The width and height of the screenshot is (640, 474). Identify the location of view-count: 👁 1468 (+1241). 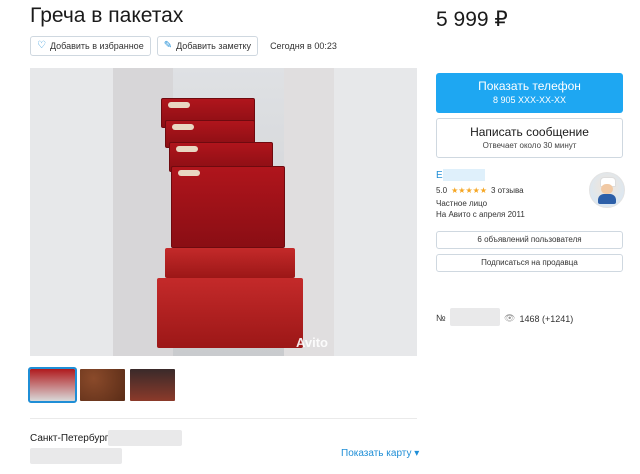
(538, 318).